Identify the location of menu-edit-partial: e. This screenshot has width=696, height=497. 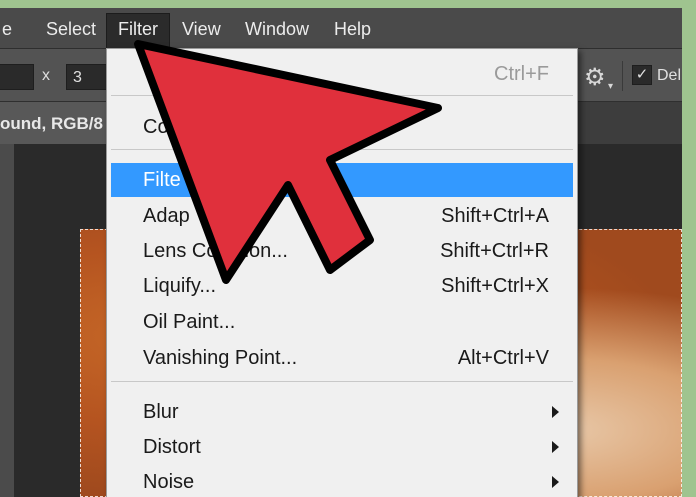
(7, 29).